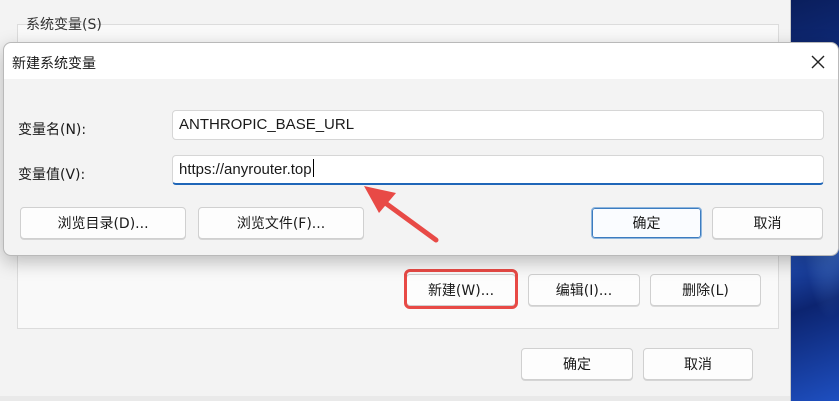 The width and height of the screenshot is (839, 401). What do you see at coordinates (64, 25) in the screenshot?
I see `system-variables-label: 系统变量(S)` at bounding box center [64, 25].